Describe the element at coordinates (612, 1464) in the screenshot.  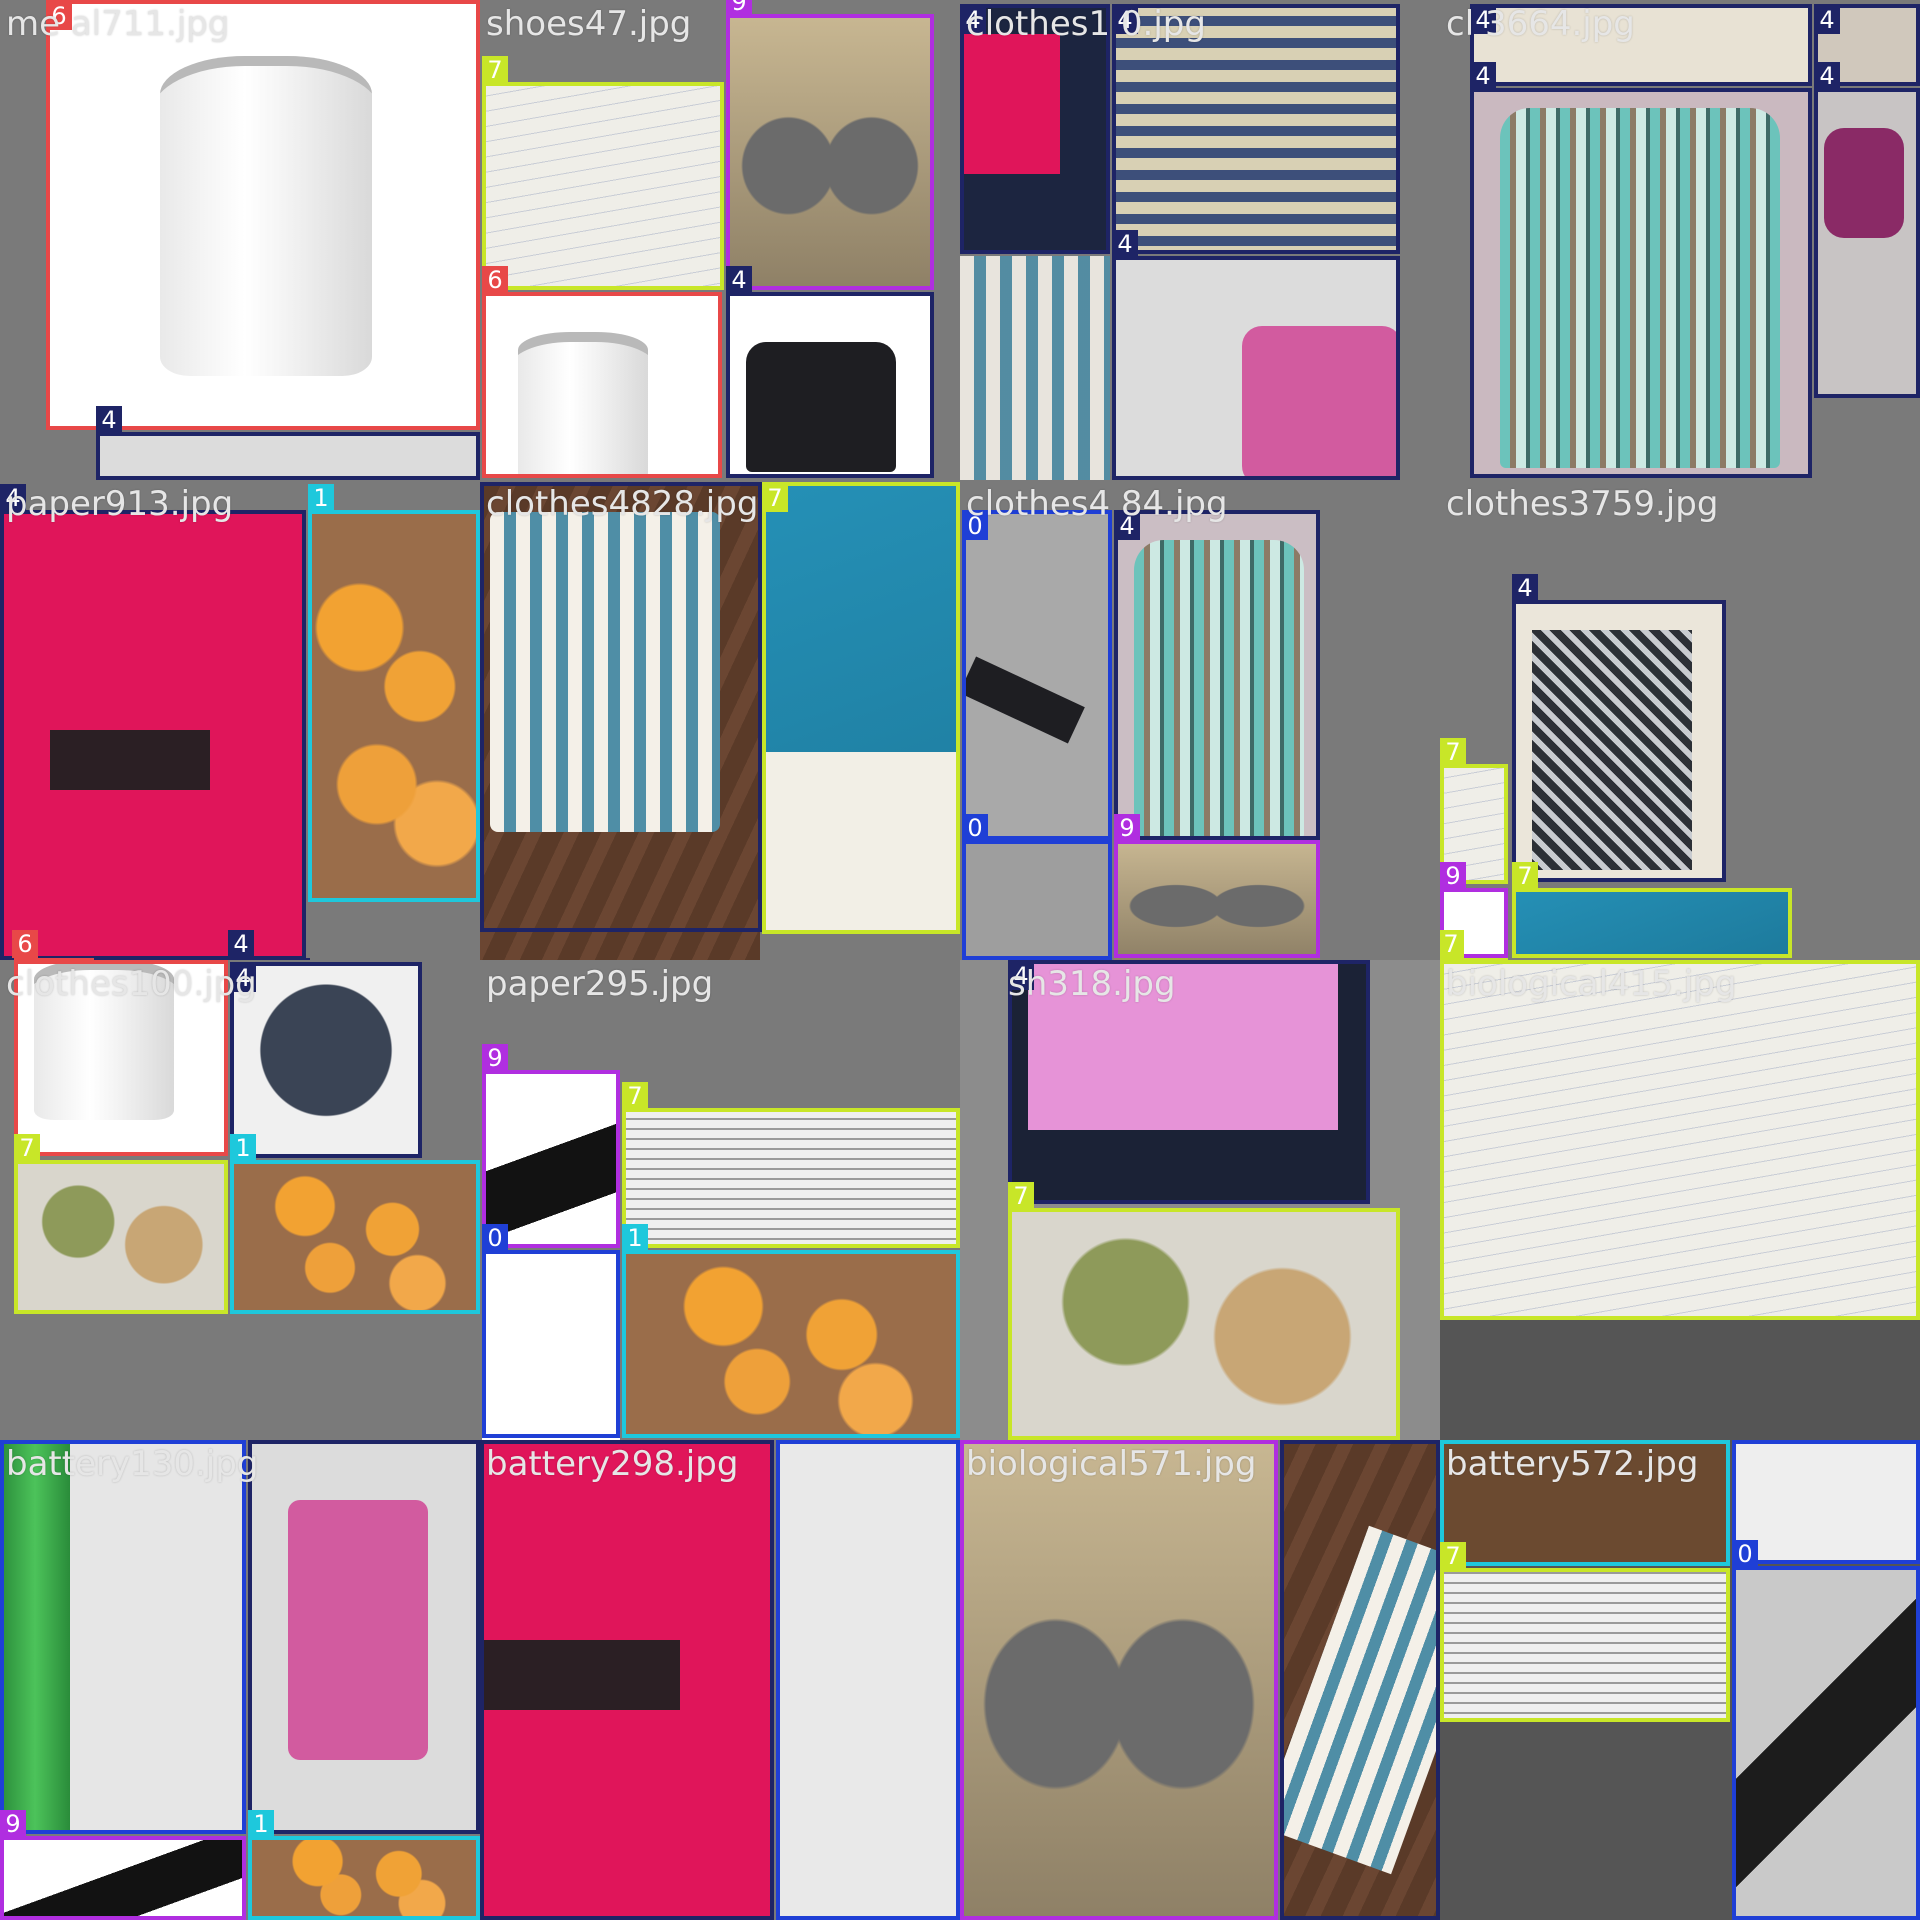
I see `tile-filename: battery298.jpg` at that location.